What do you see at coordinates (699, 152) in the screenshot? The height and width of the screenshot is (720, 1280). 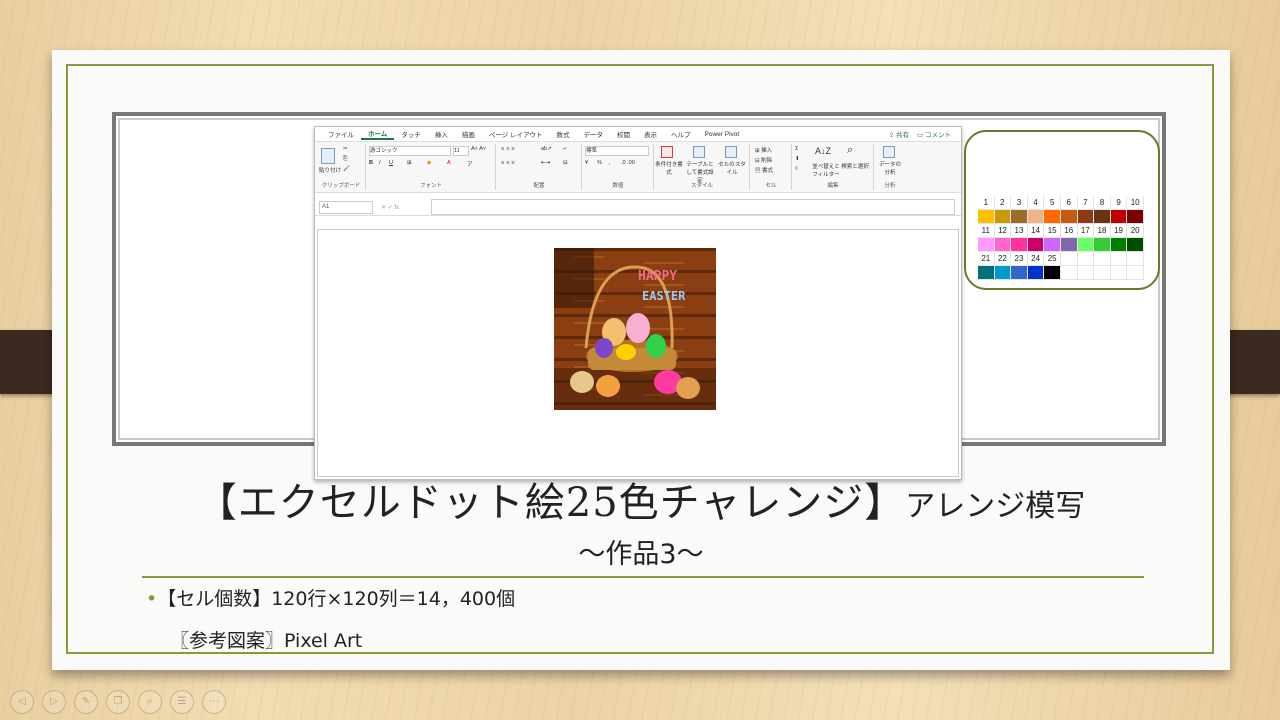 I see `table-format-icon` at bounding box center [699, 152].